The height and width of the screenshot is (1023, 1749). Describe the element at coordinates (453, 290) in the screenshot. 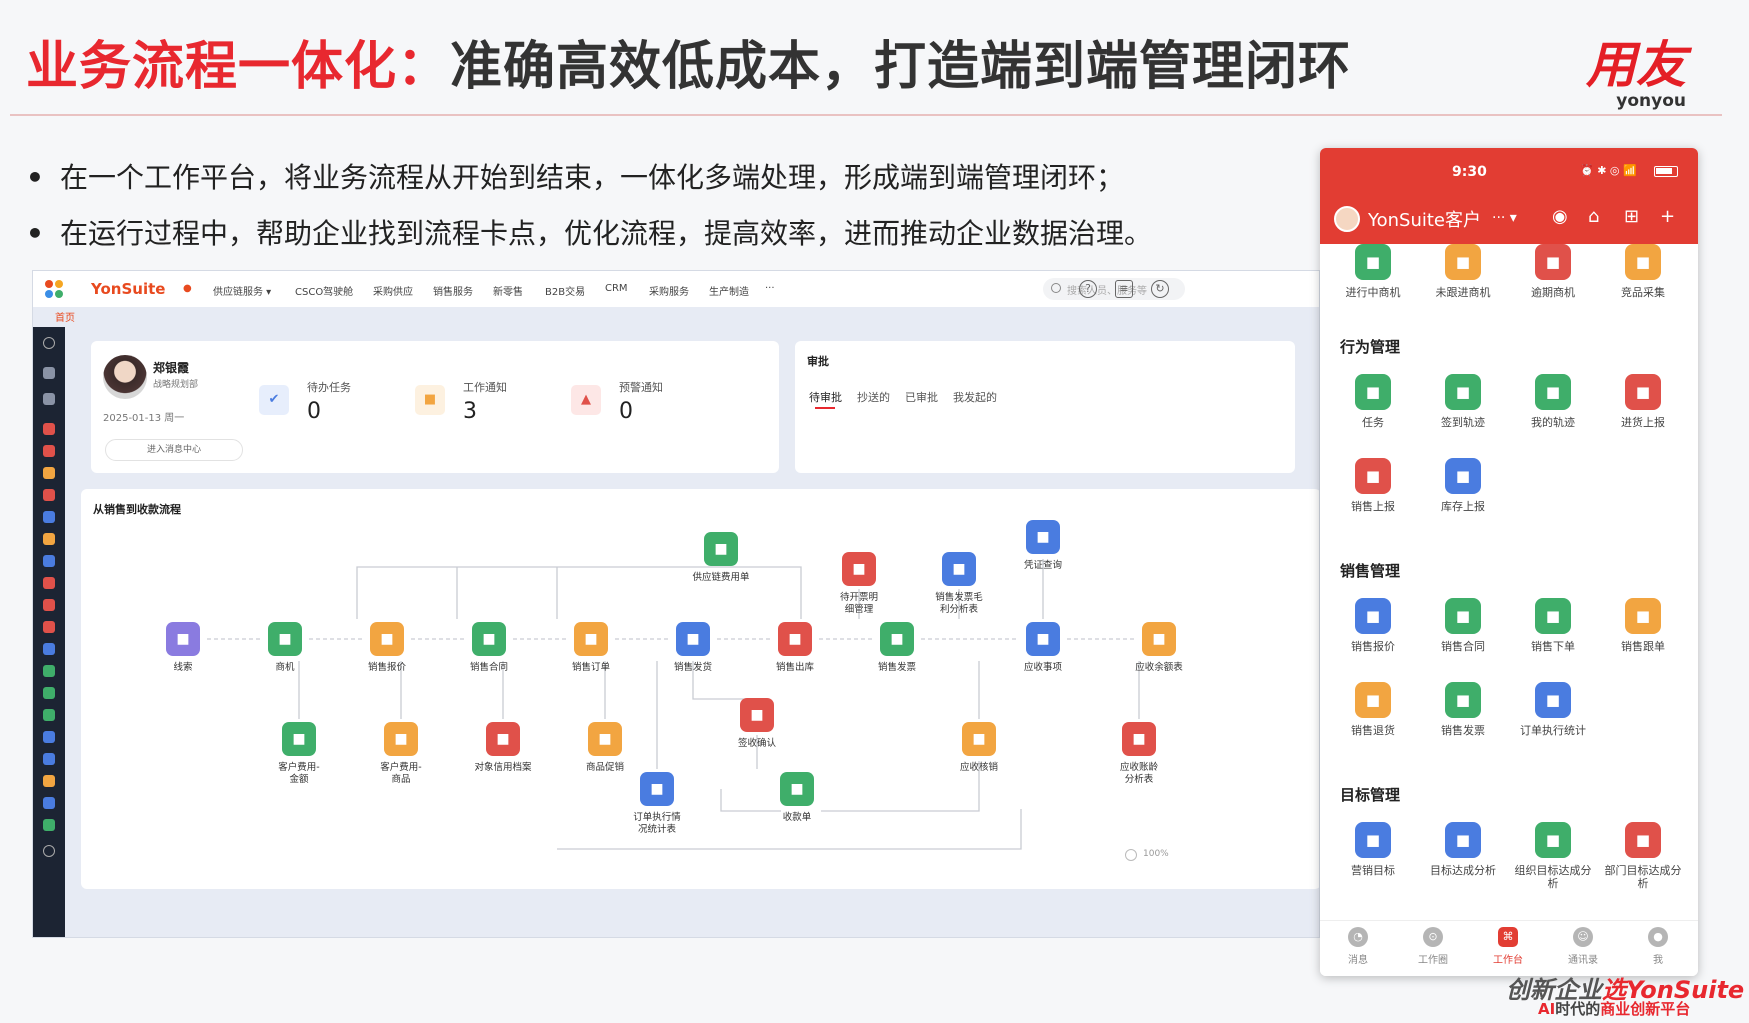

I see `nav-item: 销售服务` at that location.